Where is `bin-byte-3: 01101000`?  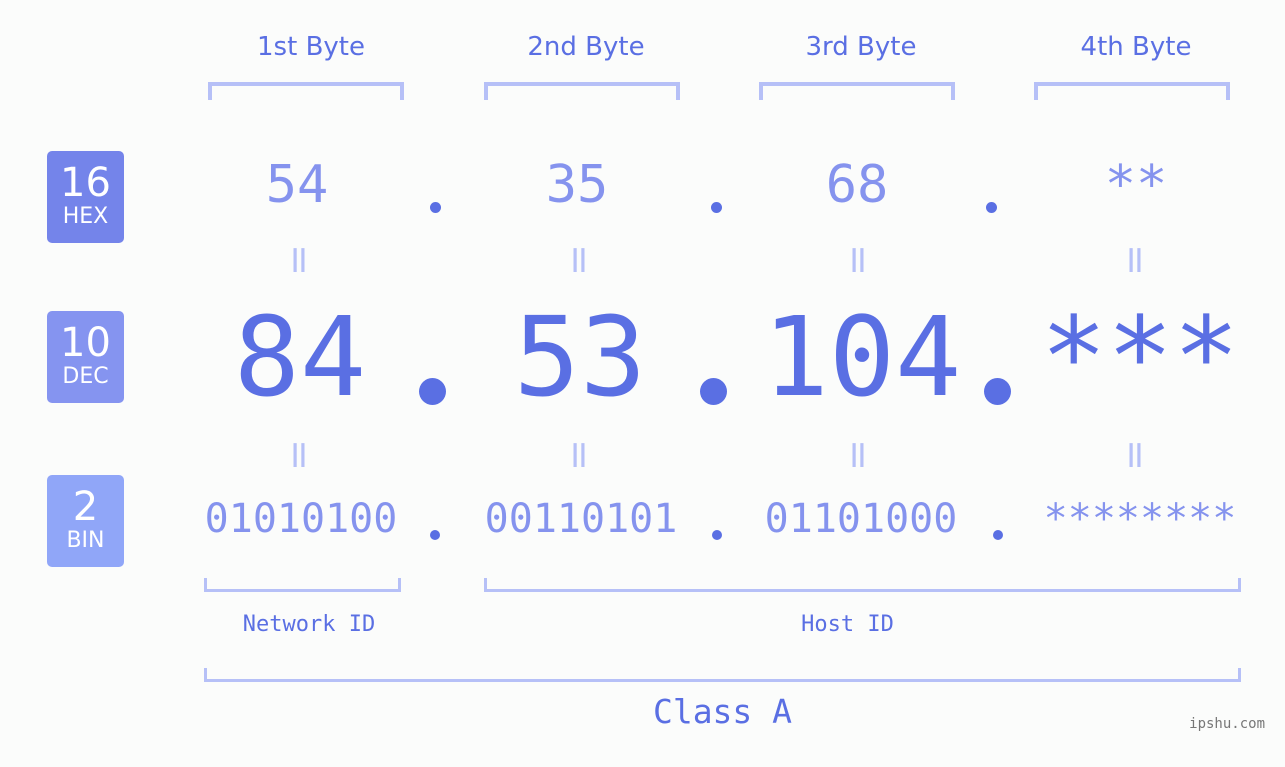 bin-byte-3: 01101000 is located at coordinates (861, 519).